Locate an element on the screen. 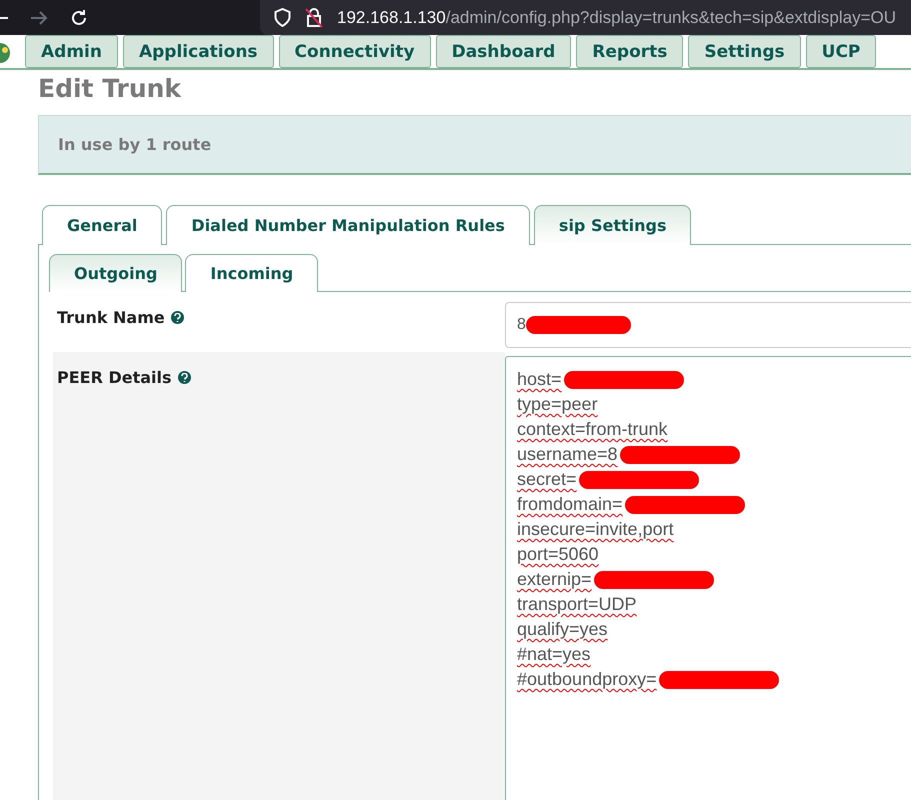 The image size is (911, 800). tab: sip Settings is located at coordinates (613, 225).